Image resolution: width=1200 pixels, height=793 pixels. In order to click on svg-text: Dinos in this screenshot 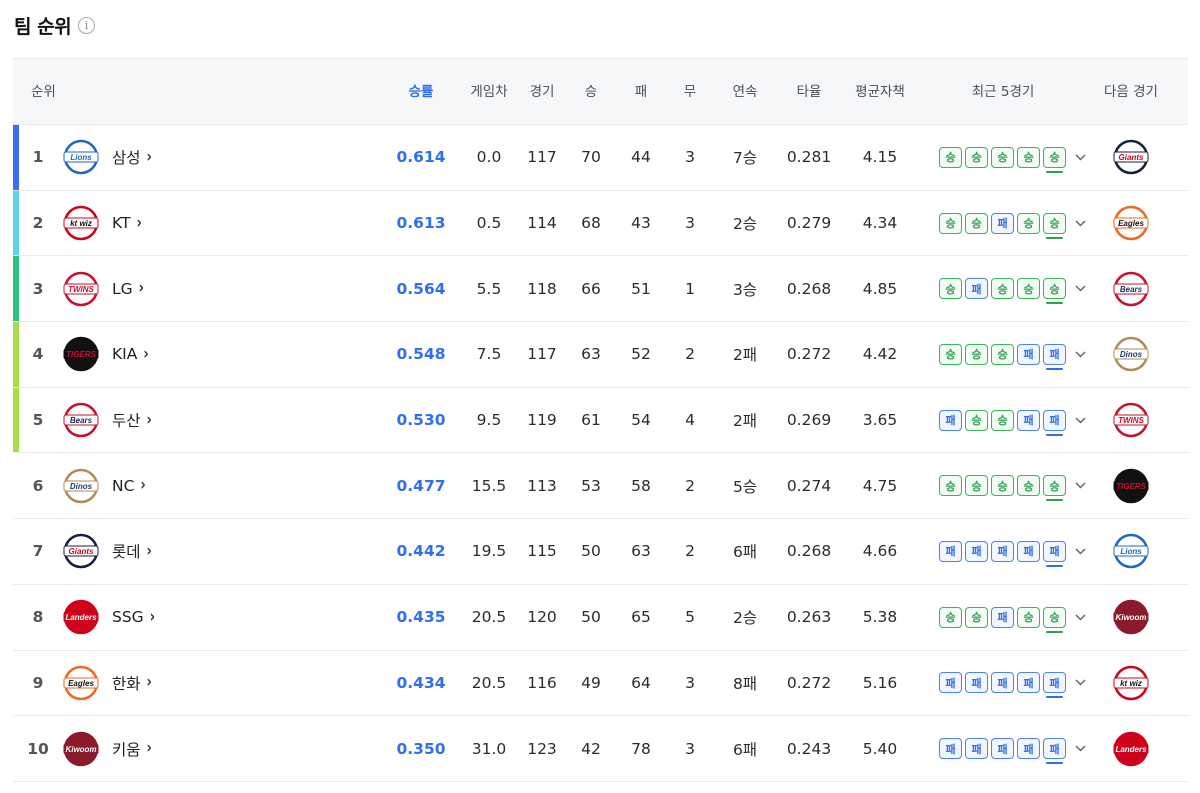, I will do `click(1131, 354)`.